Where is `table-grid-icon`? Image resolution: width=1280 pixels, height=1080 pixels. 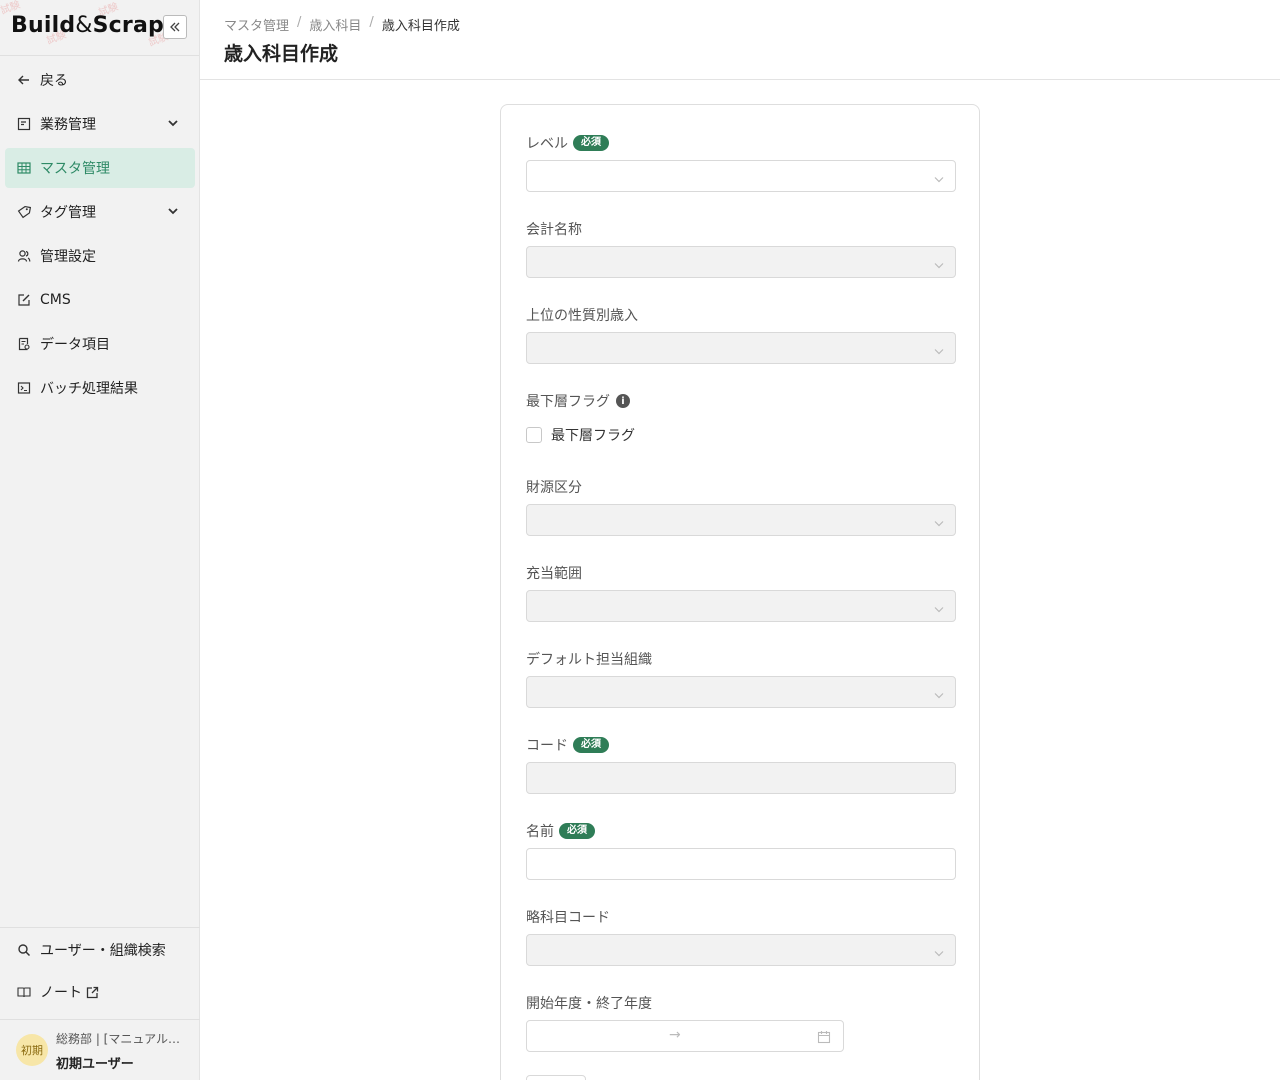
table-grid-icon is located at coordinates (24, 168).